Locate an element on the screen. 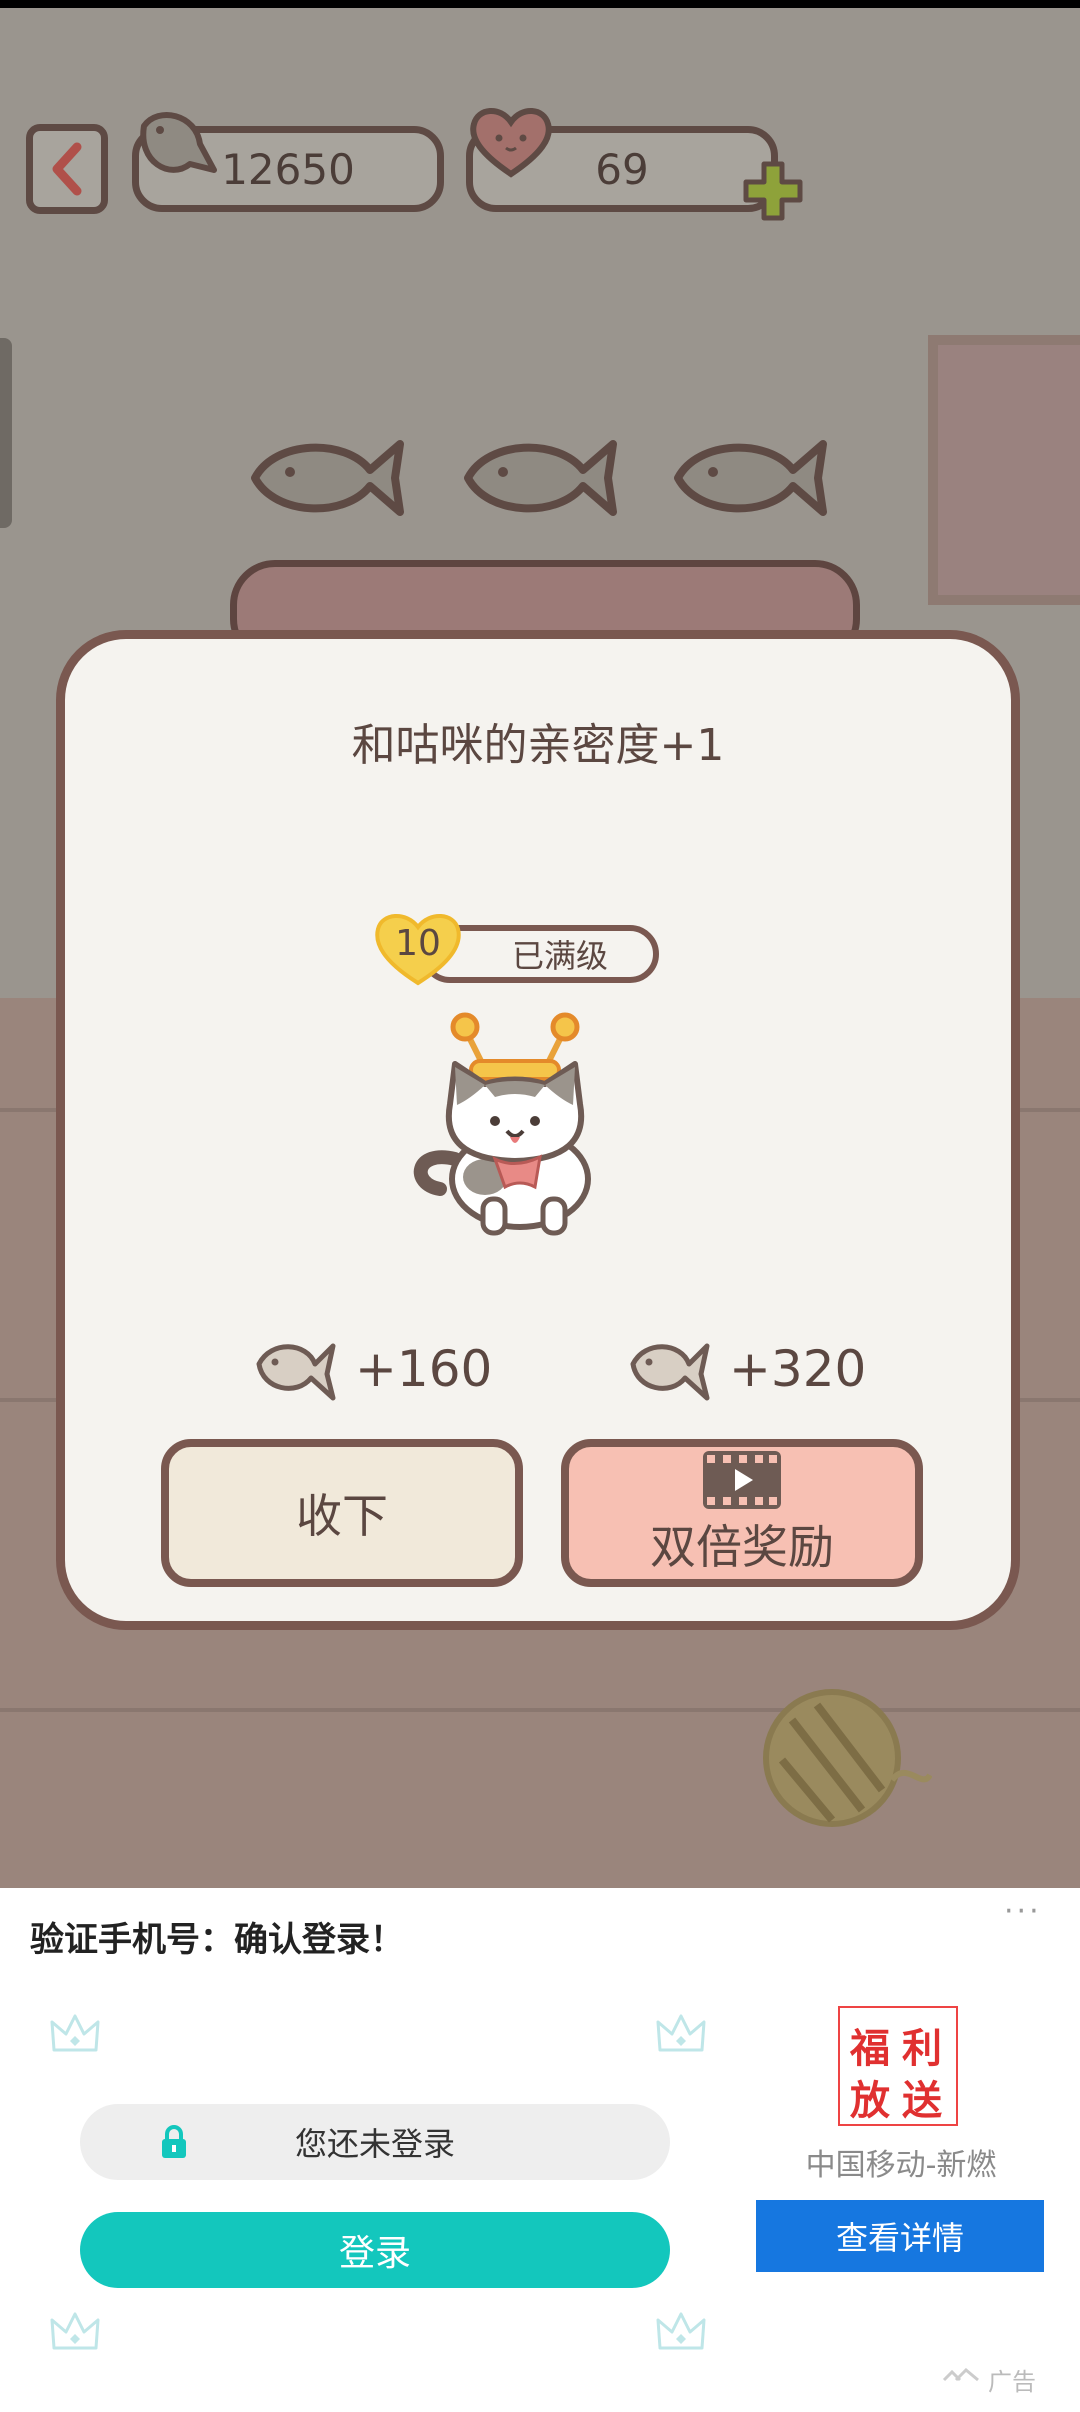 The image size is (1080, 2412). login-hint-text: 您还未登录 is located at coordinates (374, 2144).